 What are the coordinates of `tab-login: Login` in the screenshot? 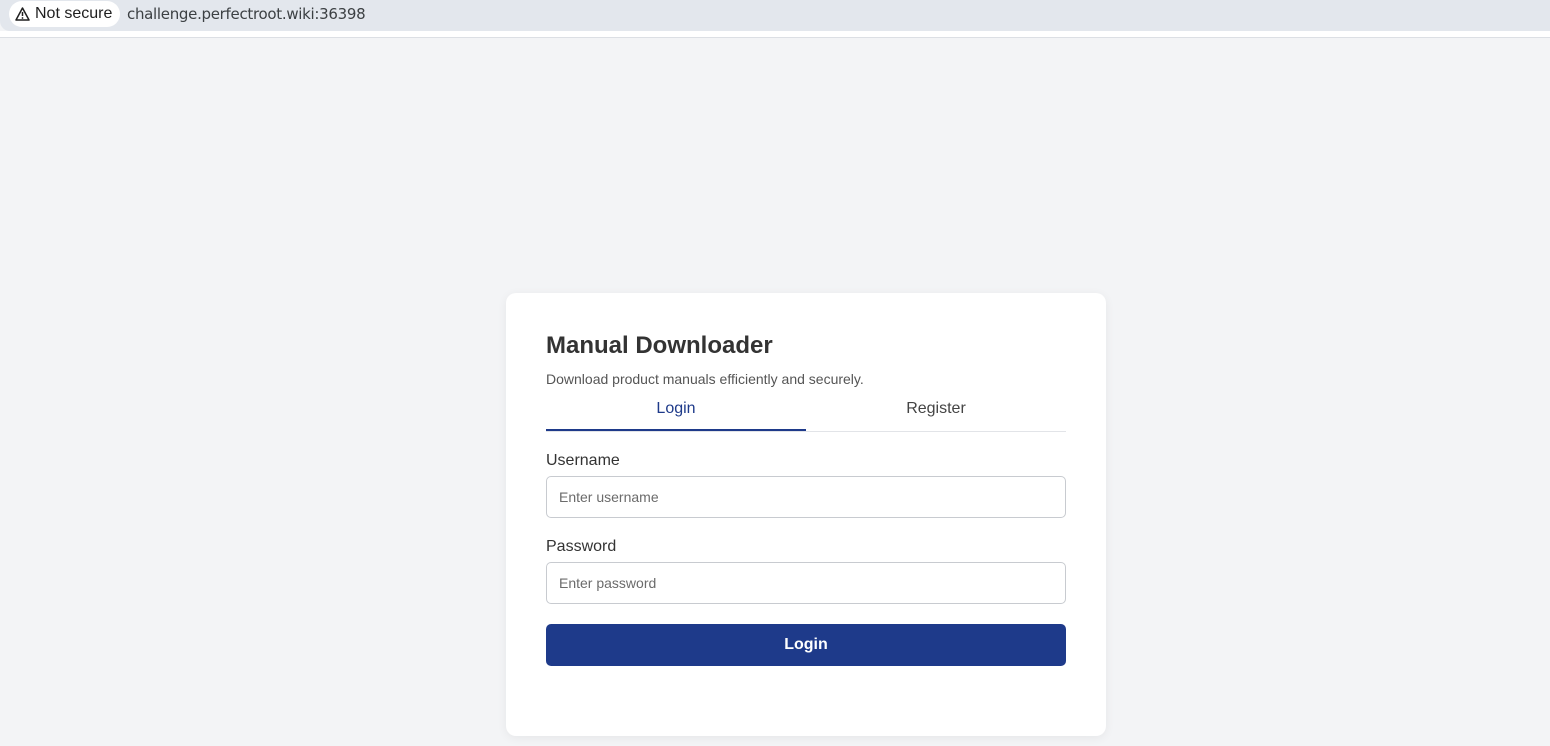 It's located at (676, 411).